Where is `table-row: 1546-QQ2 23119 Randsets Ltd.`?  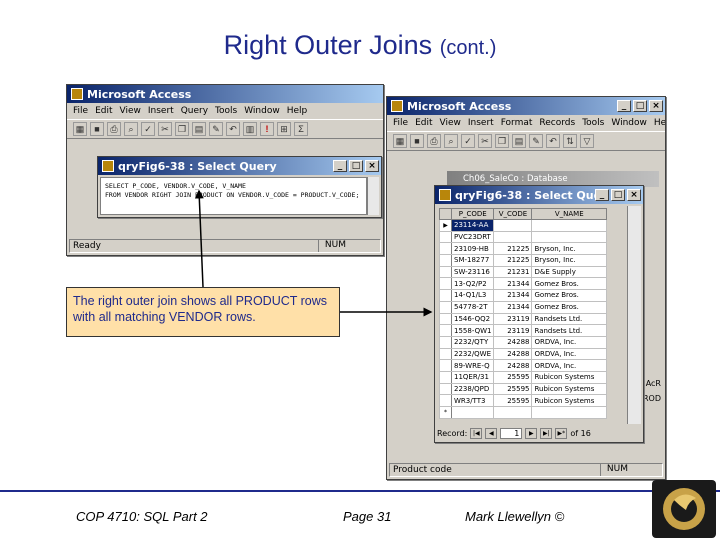 table-row: 1546-QQ2 23119 Randsets Ltd. is located at coordinates (523, 319).